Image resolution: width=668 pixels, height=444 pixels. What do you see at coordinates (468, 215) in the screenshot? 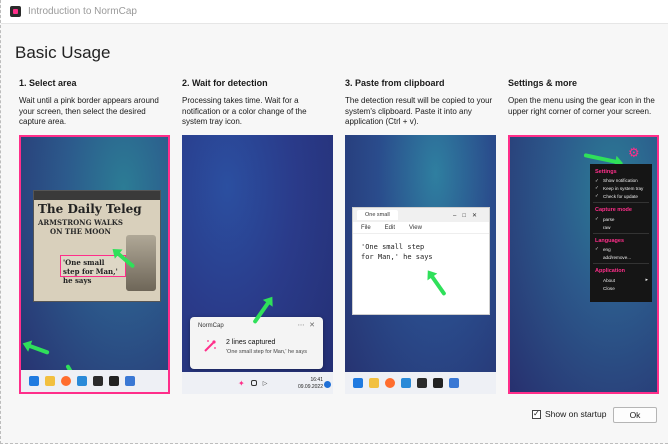
I see `window-controls: –□✕` at bounding box center [468, 215].